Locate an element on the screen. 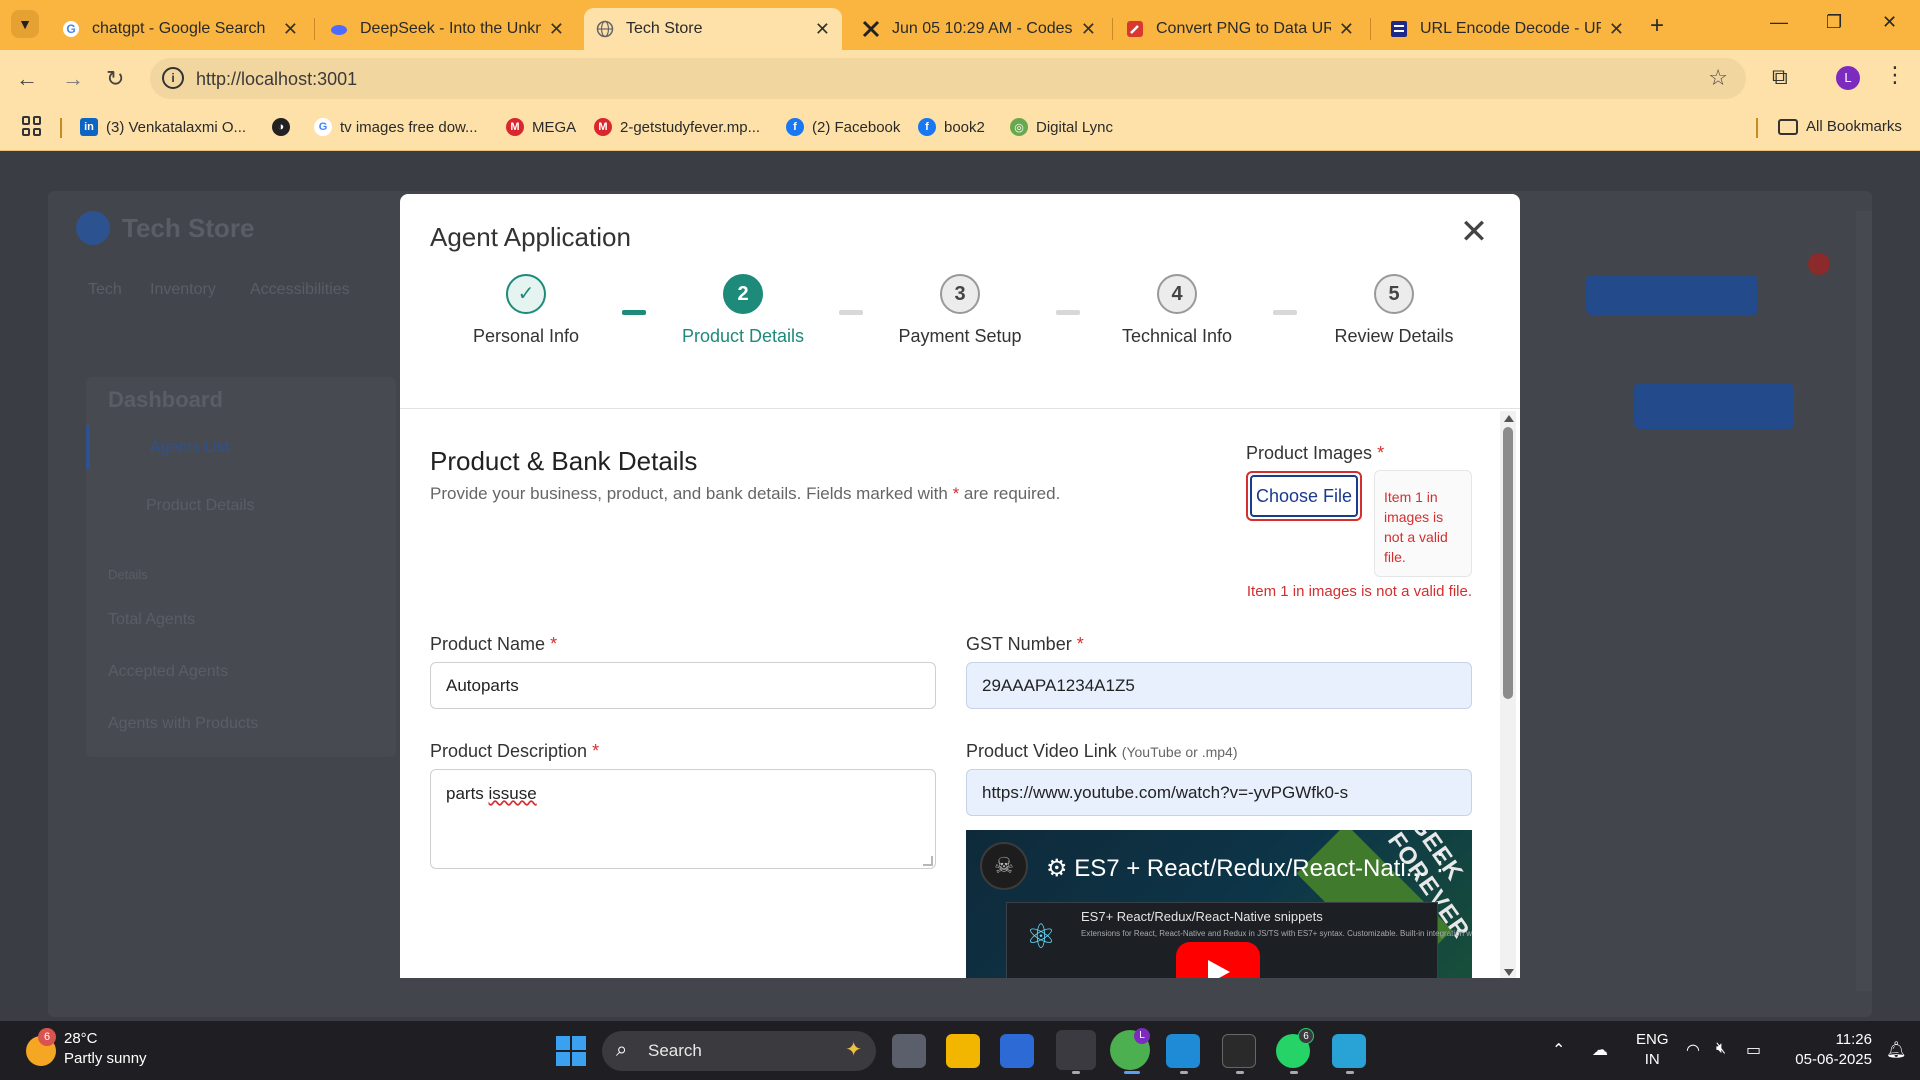  product-description-textarea: parts issuse is located at coordinates (683, 819).